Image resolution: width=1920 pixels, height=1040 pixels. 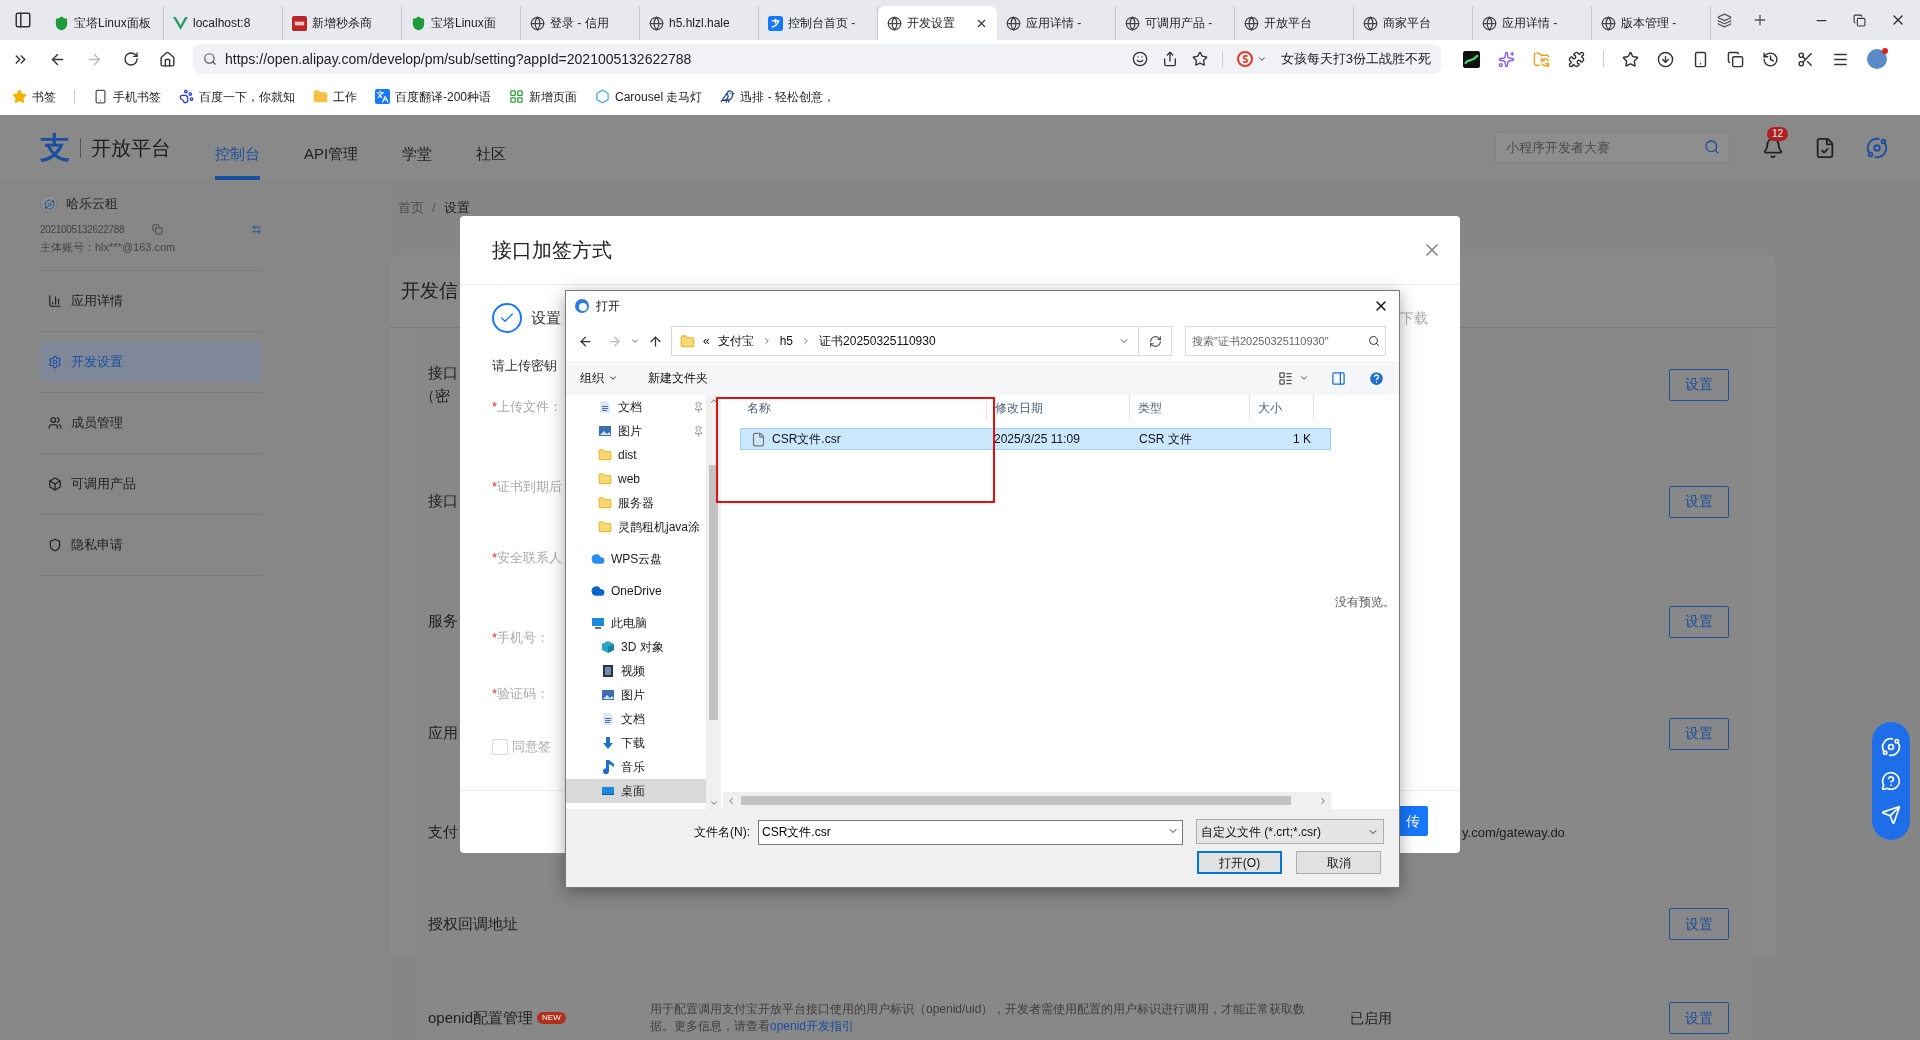 What do you see at coordinates (970, 832) in the screenshot?
I see `filename-field: CSR文件.csr` at bounding box center [970, 832].